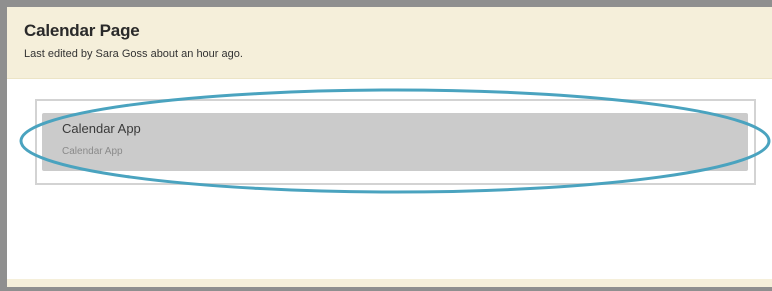 This screenshot has width=772, height=291. Describe the element at coordinates (92, 151) in the screenshot. I see `app-subtitle: Calendar App` at that location.